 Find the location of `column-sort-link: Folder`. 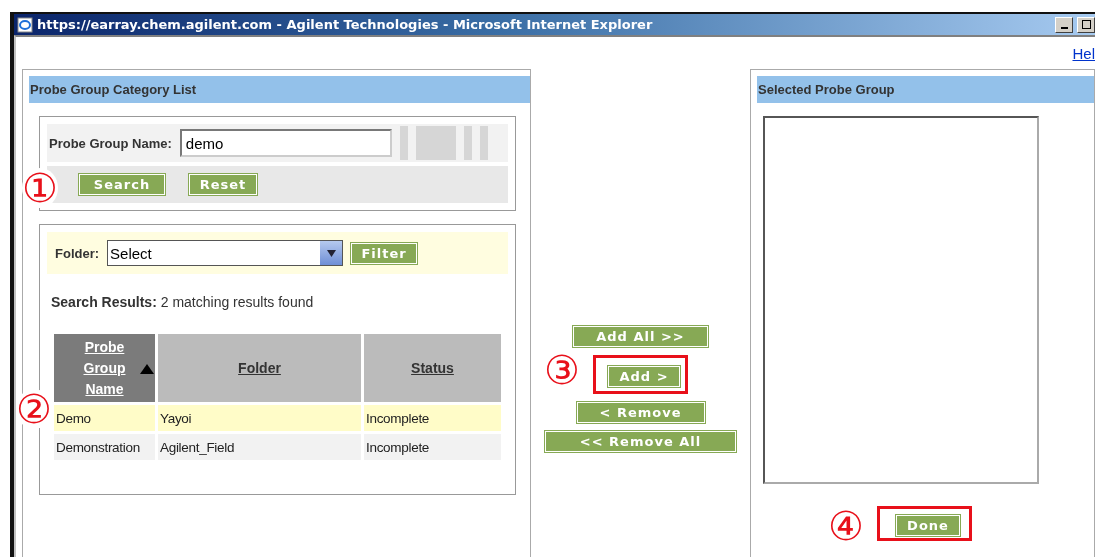

column-sort-link: Folder is located at coordinates (259, 368).